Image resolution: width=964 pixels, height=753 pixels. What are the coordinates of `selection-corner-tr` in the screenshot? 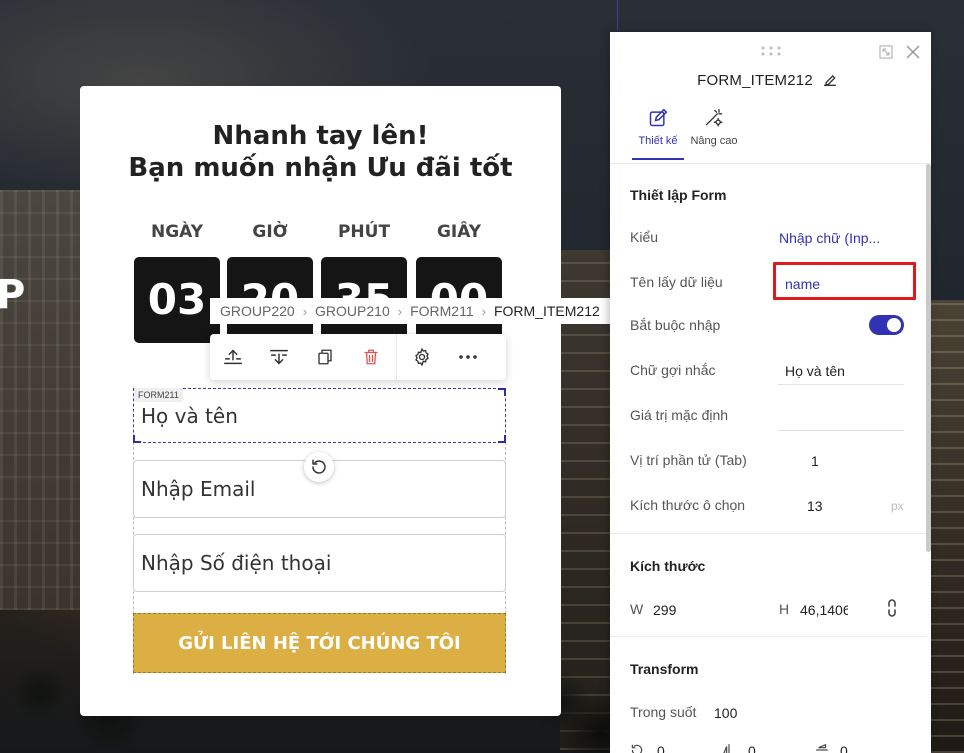 It's located at (502, 392).